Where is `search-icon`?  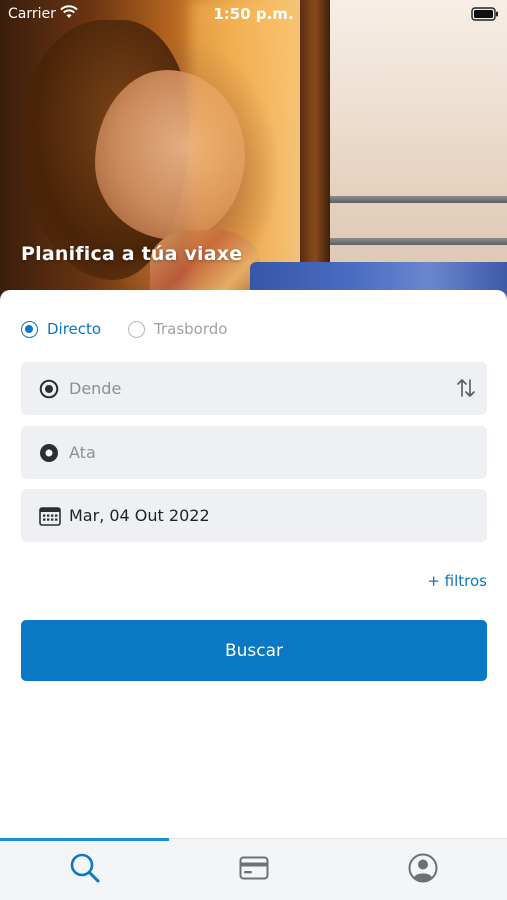 search-icon is located at coordinates (85, 870).